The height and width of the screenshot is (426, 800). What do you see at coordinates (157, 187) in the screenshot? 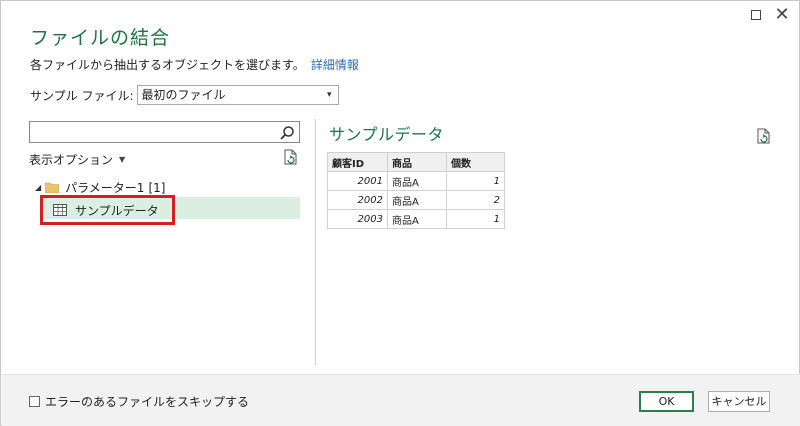
I see `folder-count: [1]` at bounding box center [157, 187].